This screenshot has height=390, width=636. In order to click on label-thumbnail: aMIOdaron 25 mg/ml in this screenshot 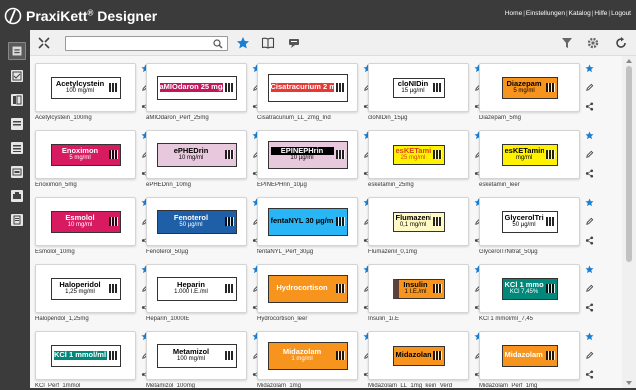, I will do `click(196, 87)`.